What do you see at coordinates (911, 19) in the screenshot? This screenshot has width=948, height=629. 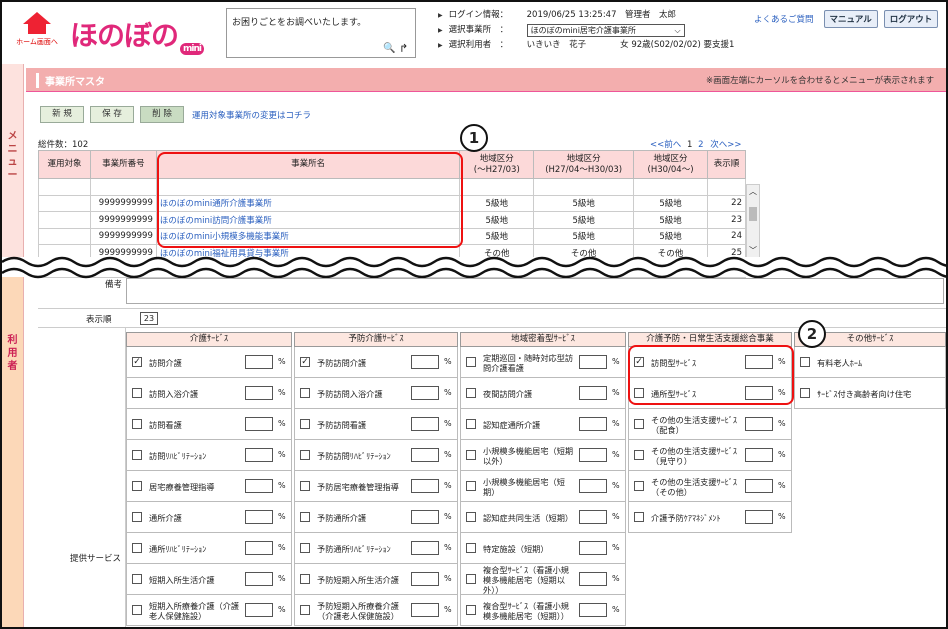 I see `logout-button: ログアウト` at bounding box center [911, 19].